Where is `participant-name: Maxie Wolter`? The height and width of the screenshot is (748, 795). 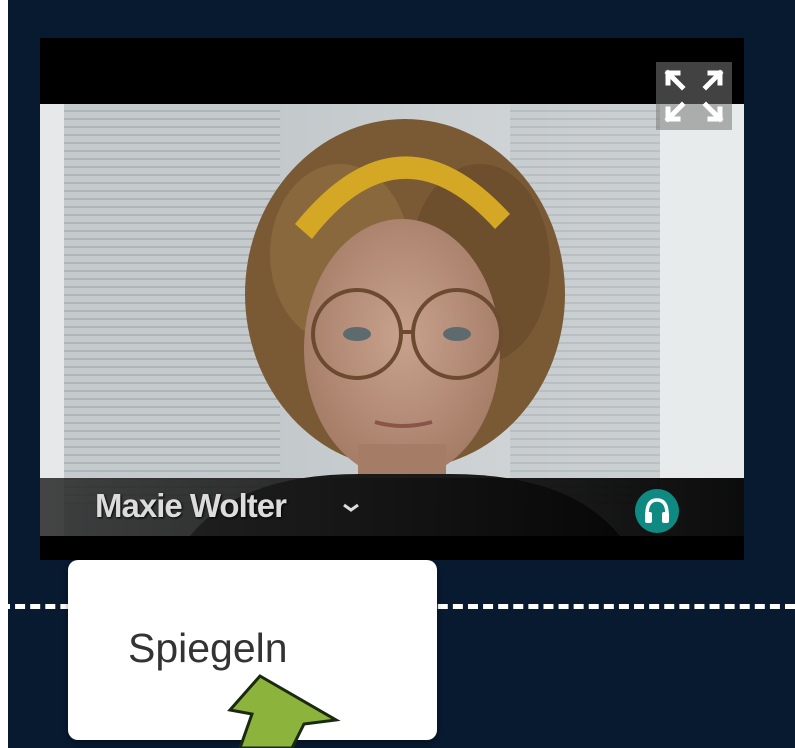
participant-name: Maxie Wolter is located at coordinates (191, 506).